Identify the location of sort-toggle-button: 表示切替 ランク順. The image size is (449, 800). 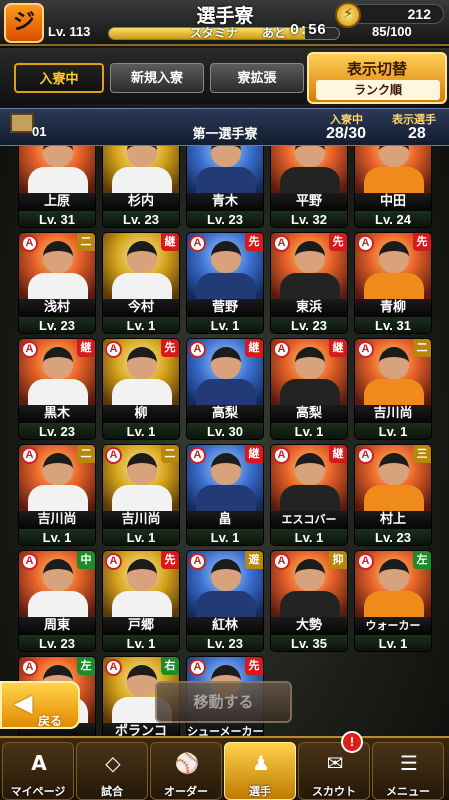
(377, 78).